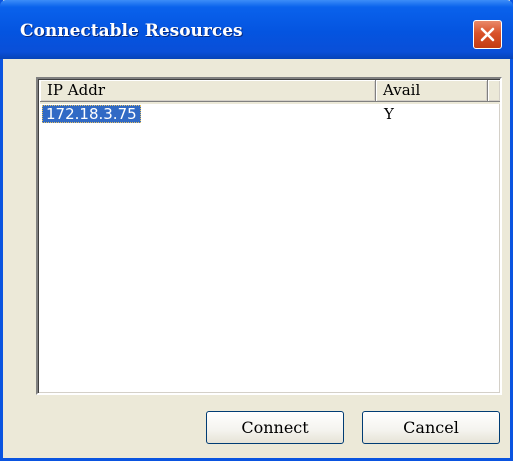 This screenshot has width=513, height=461. Describe the element at coordinates (275, 427) in the screenshot. I see `connect-button: Connect` at that location.